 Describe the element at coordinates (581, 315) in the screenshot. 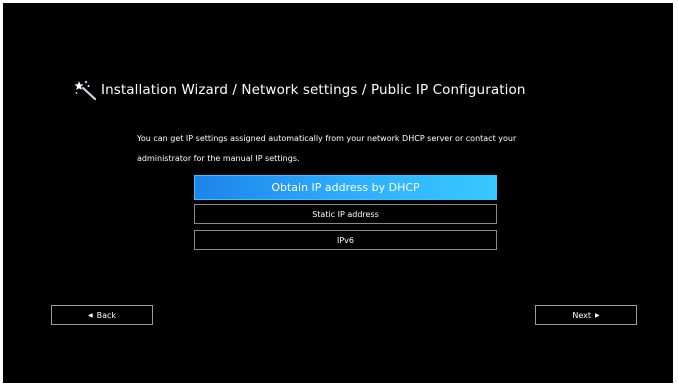

I see `next-button-label: Next` at that location.